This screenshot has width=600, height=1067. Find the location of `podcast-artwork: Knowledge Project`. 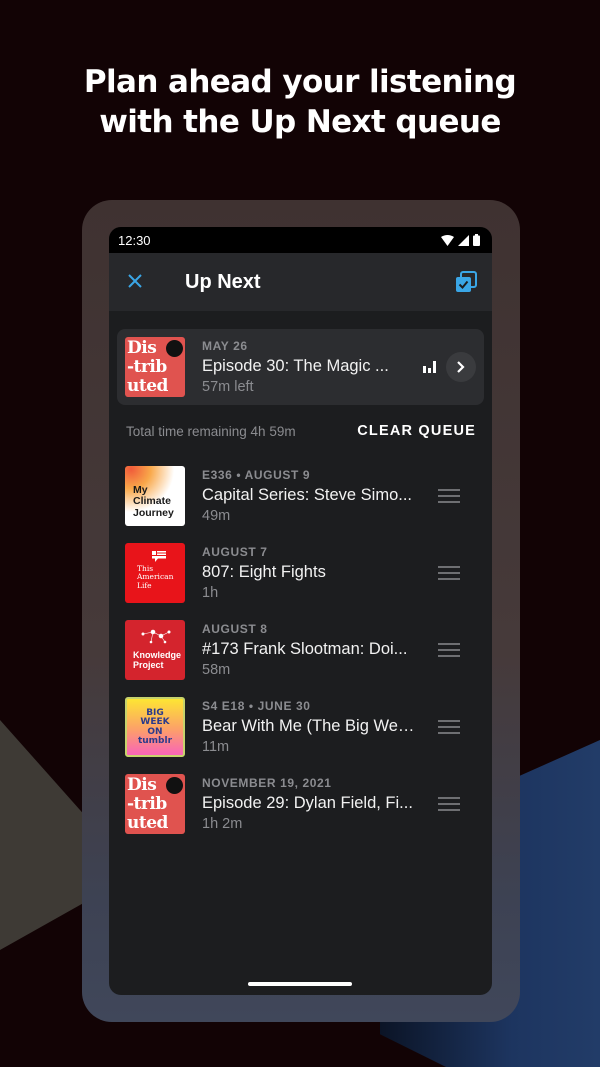

podcast-artwork: Knowledge Project is located at coordinates (155, 649).